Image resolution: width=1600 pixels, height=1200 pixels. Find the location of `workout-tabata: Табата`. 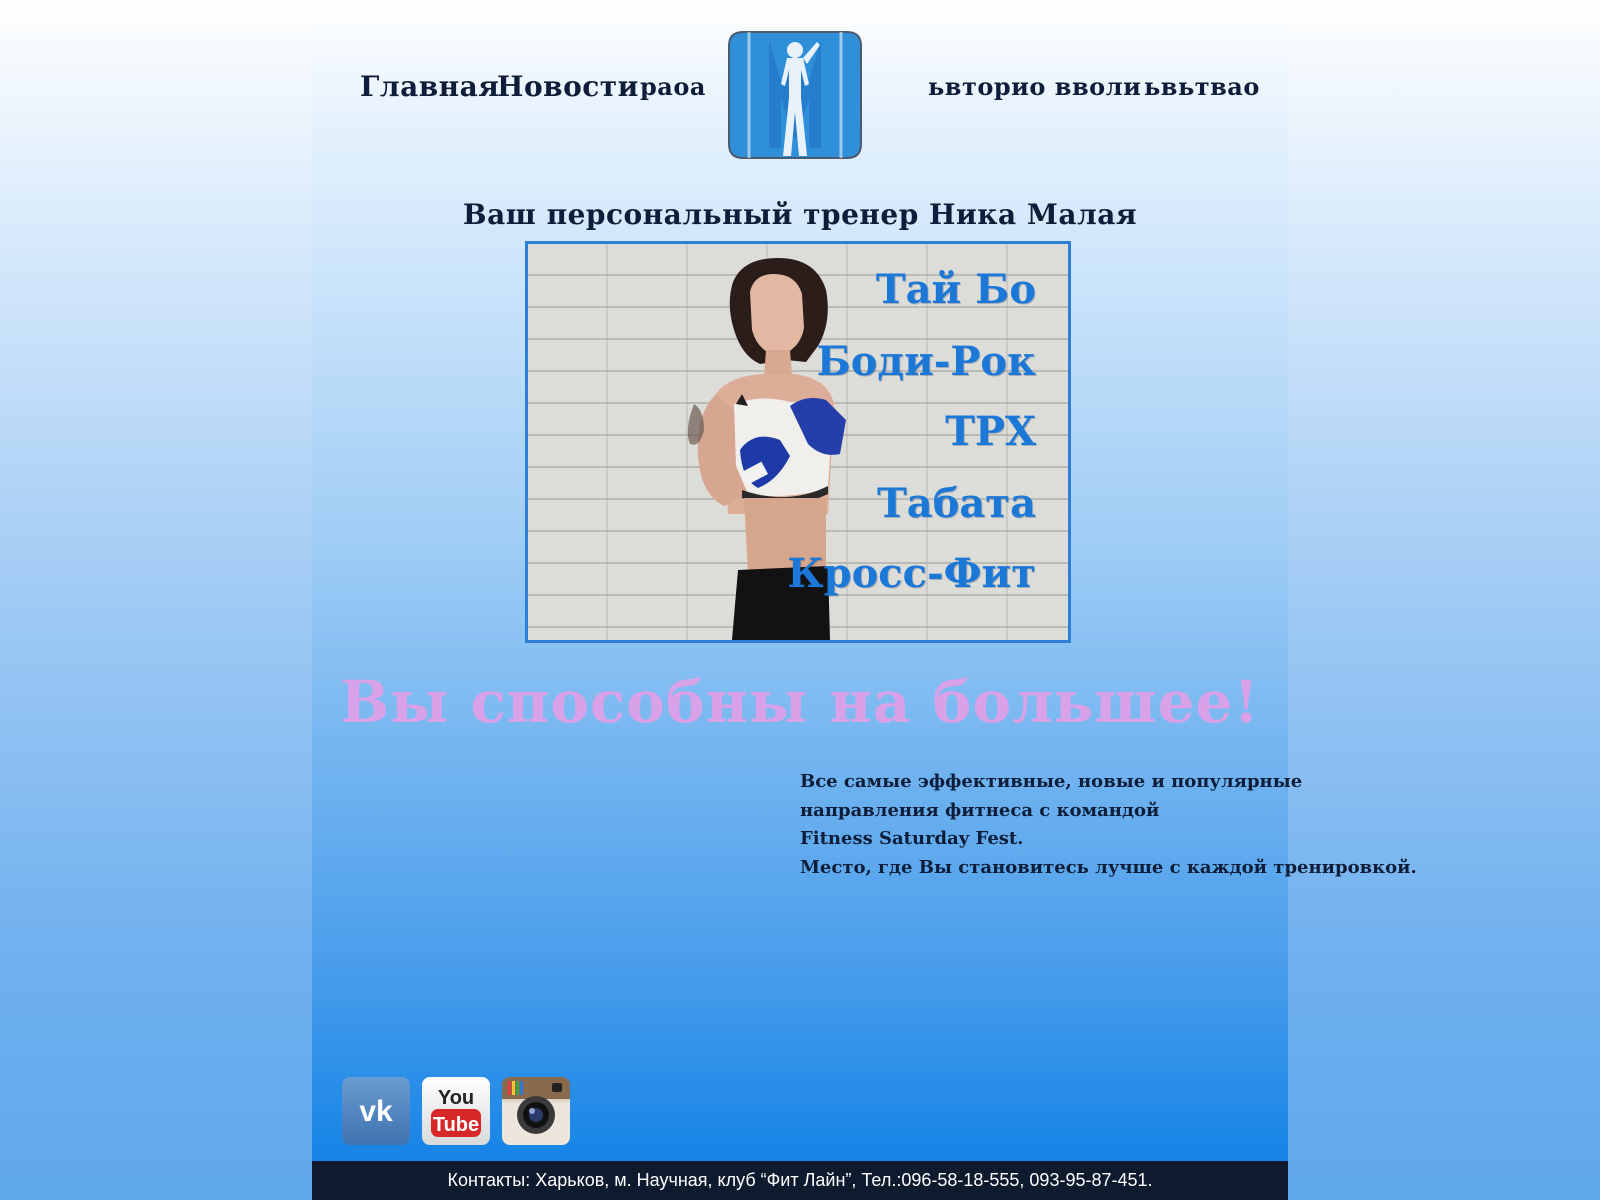

workout-tabata: Табата is located at coordinates (956, 503).